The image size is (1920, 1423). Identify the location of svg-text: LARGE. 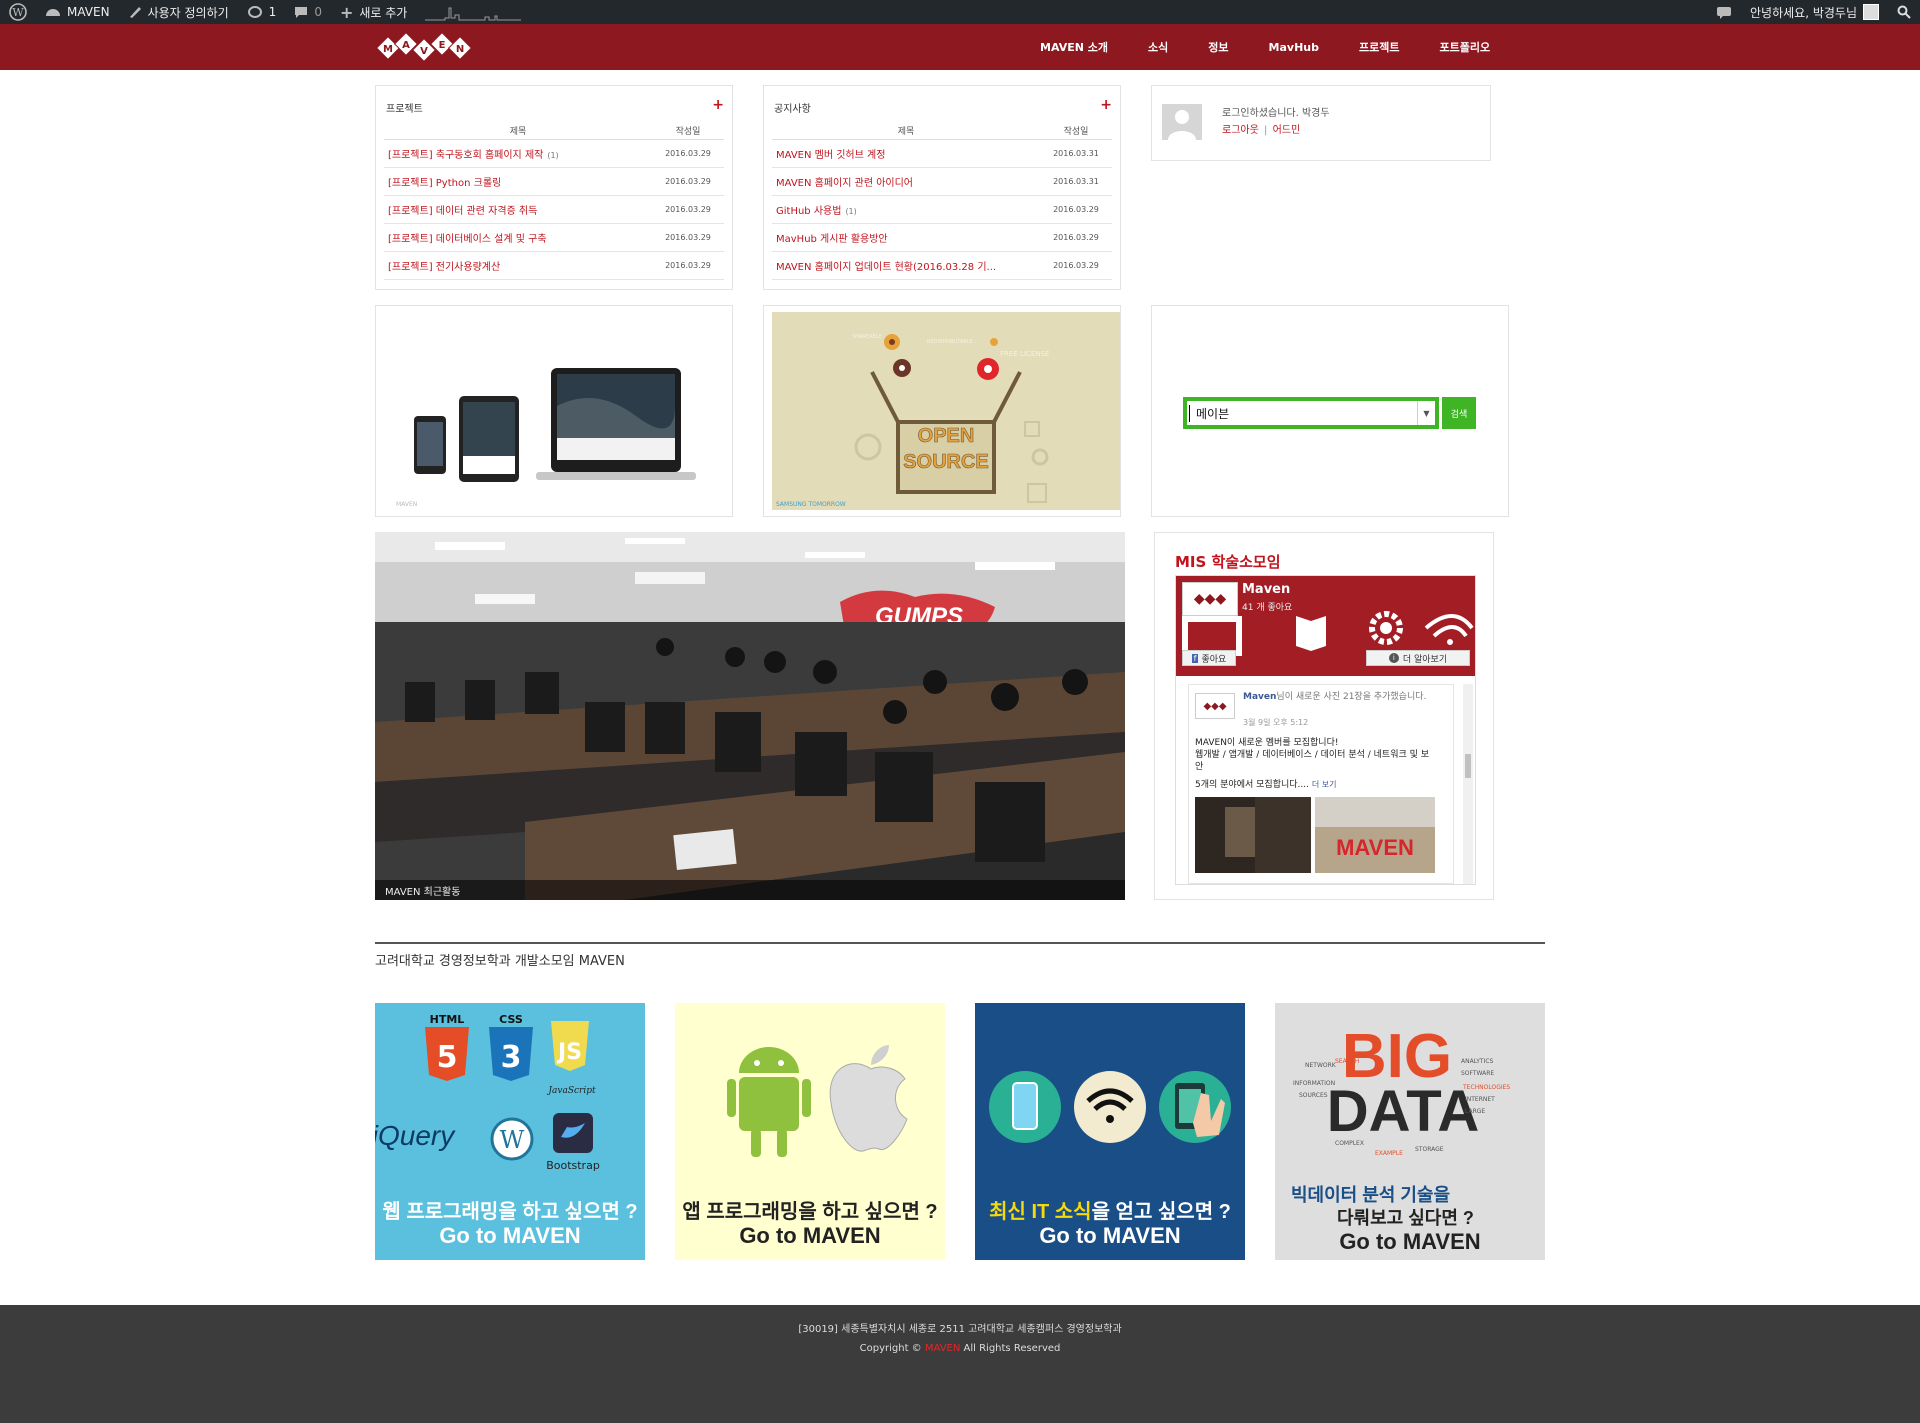
(1475, 1111).